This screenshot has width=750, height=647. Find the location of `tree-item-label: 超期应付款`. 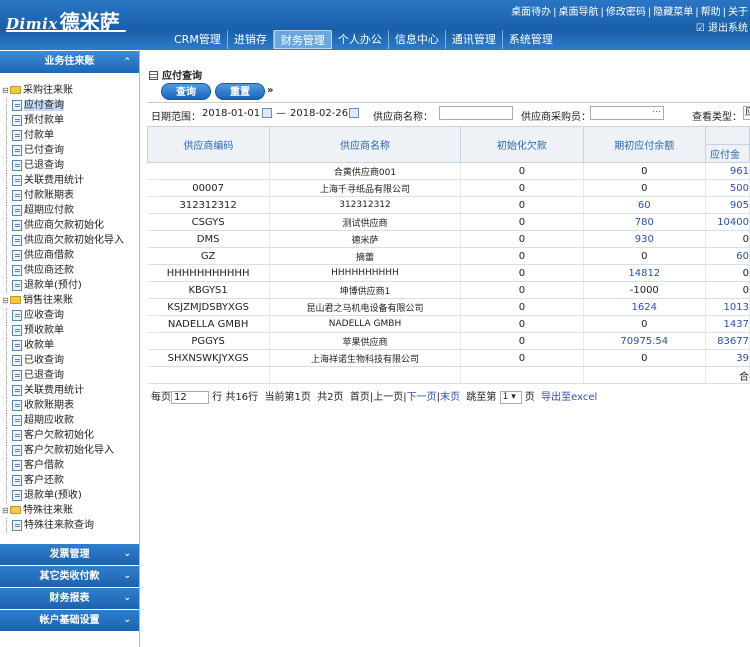

tree-item-label: 超期应付款 is located at coordinates (49, 210).